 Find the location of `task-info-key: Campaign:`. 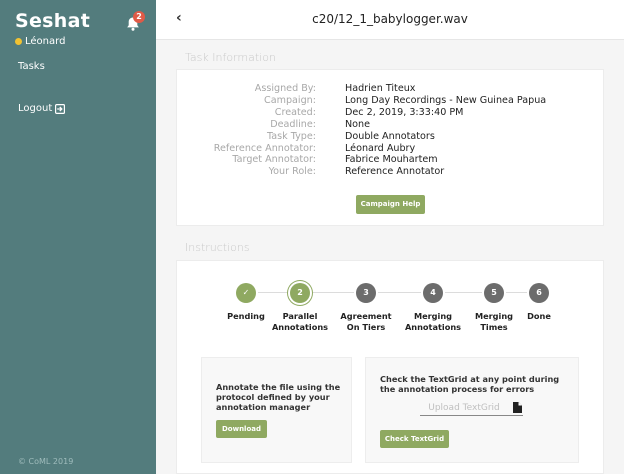

task-info-key: Campaign: is located at coordinates (290, 100).